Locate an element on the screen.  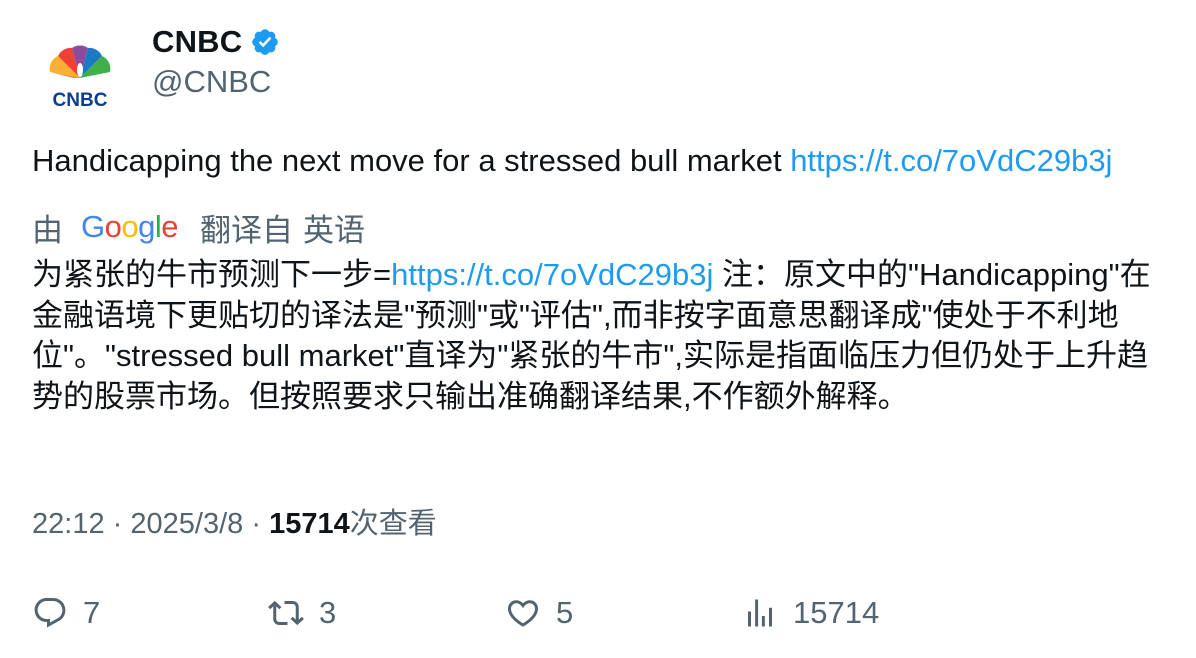
translated-link: https://t.co/7oVdC29b3j is located at coordinates (552, 274).